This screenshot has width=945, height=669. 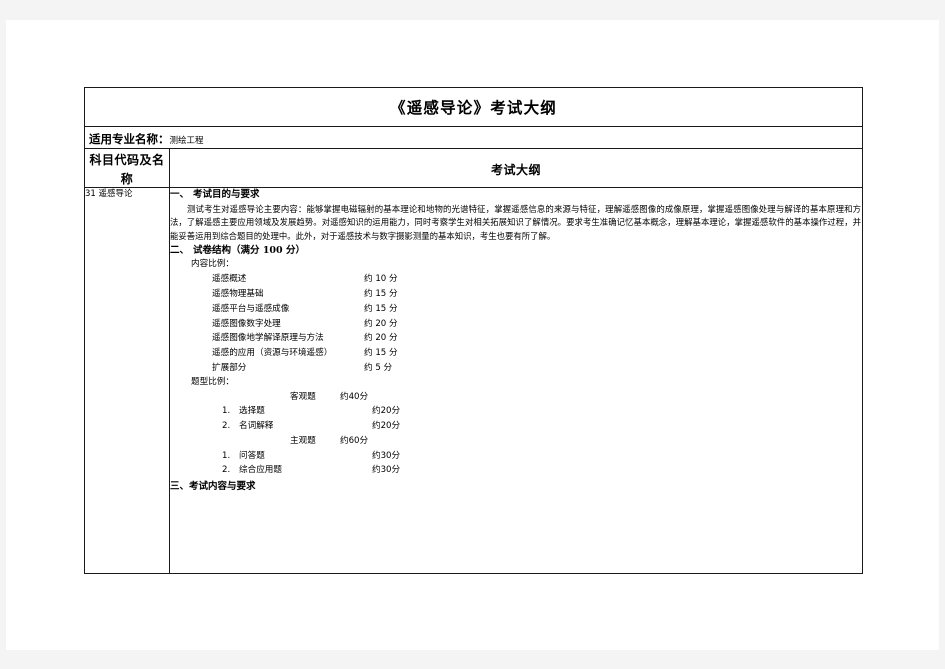 I want to click on subjective-label: 主观题, so click(x=303, y=440).